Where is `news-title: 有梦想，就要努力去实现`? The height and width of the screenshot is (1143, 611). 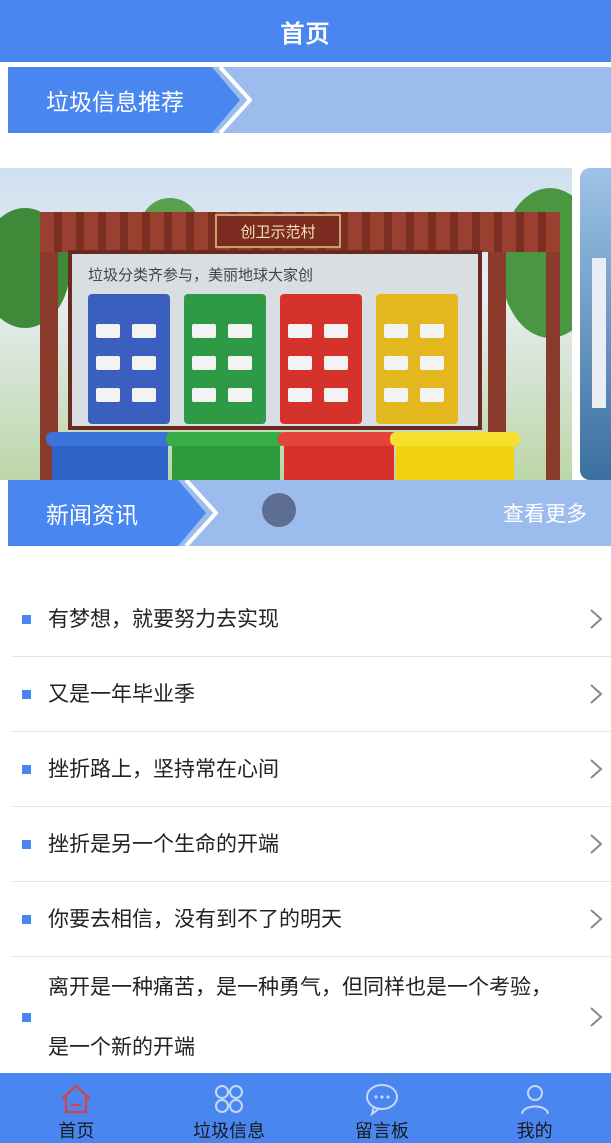 news-title: 有梦想，就要努力去实现 is located at coordinates (163, 619).